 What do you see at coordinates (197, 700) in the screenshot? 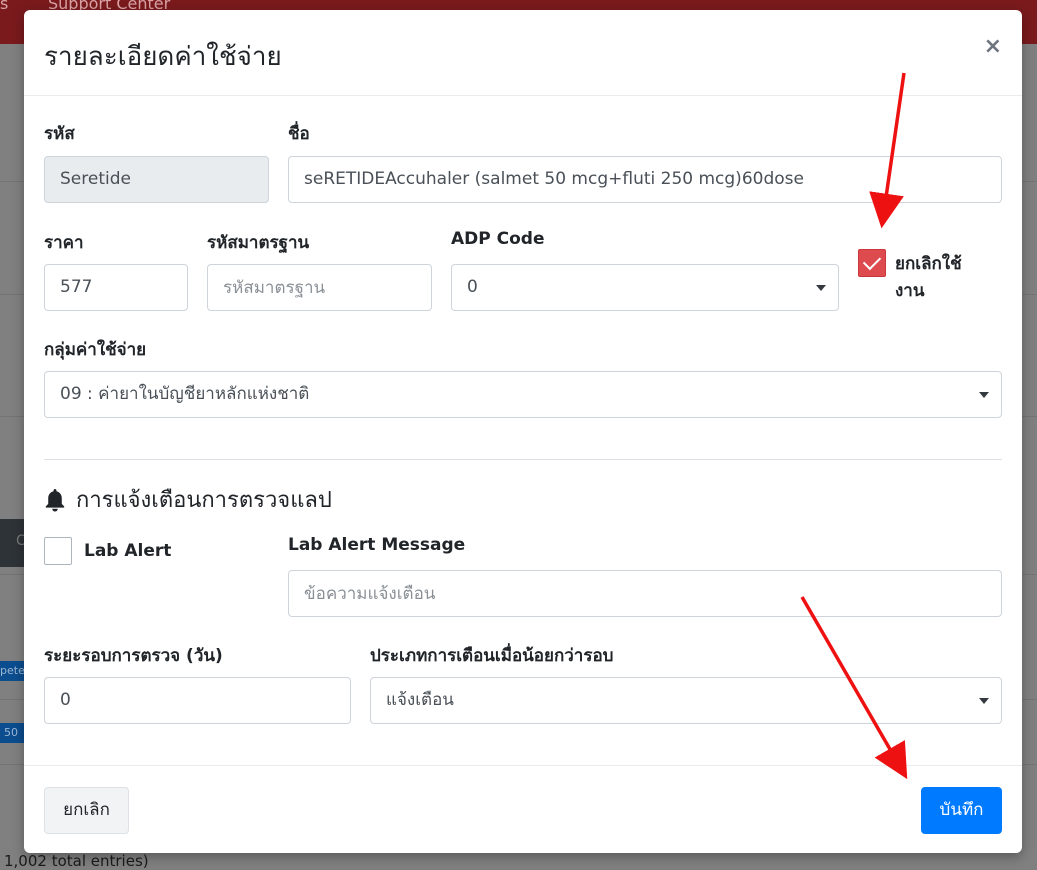
I see `check-interval-field: 0` at bounding box center [197, 700].